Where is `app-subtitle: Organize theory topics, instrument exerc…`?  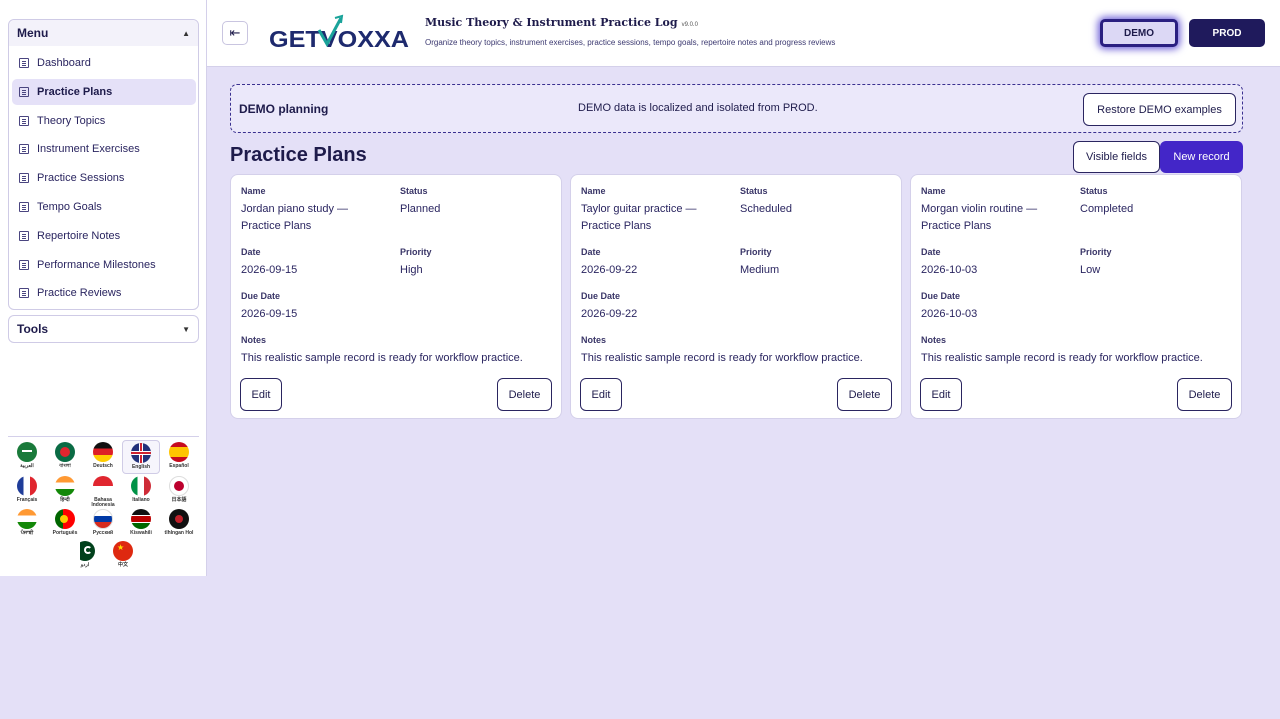
app-subtitle: Organize theory topics, instrument exerc… is located at coordinates (630, 42).